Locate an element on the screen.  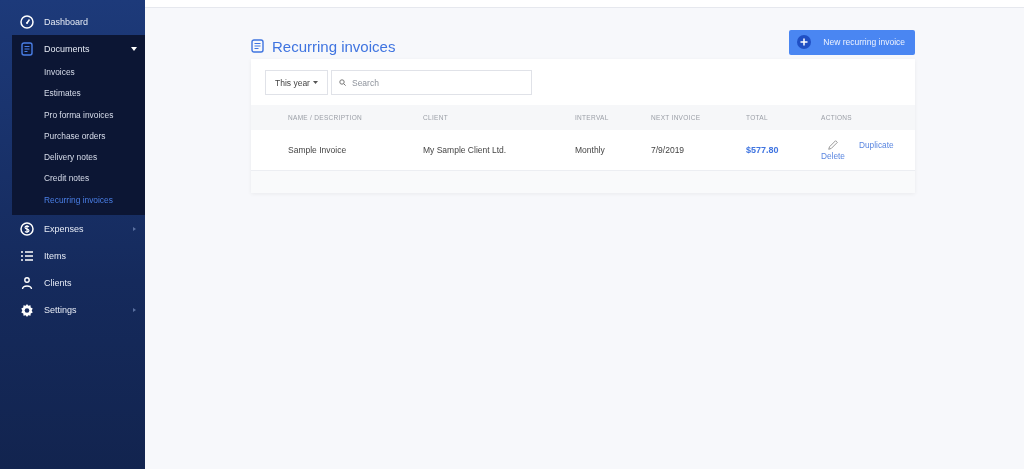
sidebar-item: Documents is located at coordinates (78, 48).